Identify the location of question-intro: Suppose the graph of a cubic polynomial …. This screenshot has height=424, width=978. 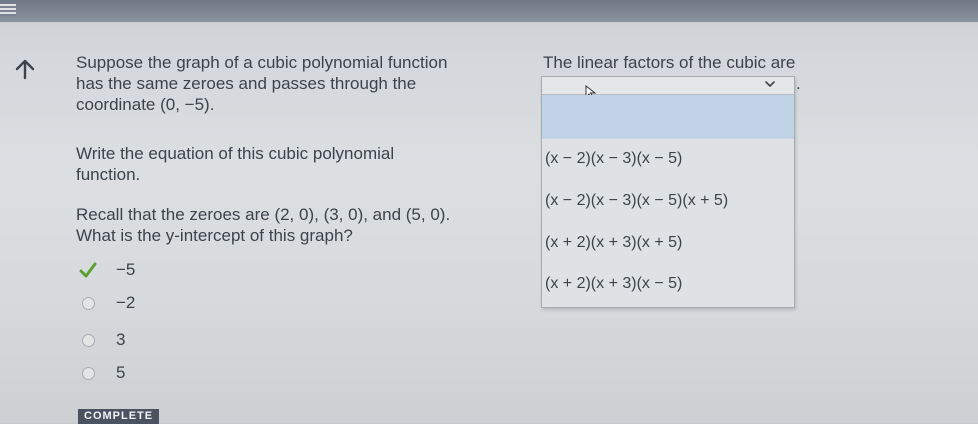
(296, 83).